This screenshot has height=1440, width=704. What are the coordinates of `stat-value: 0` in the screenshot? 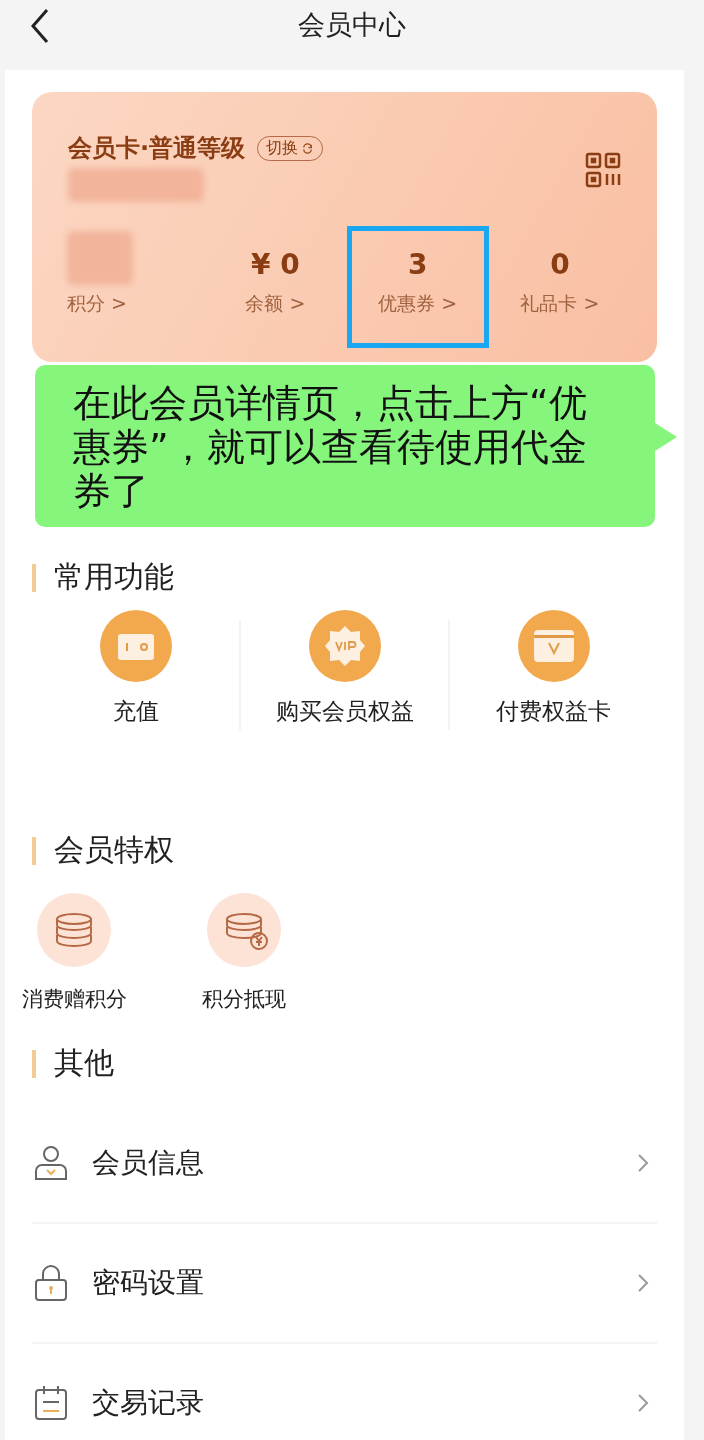 It's located at (560, 264).